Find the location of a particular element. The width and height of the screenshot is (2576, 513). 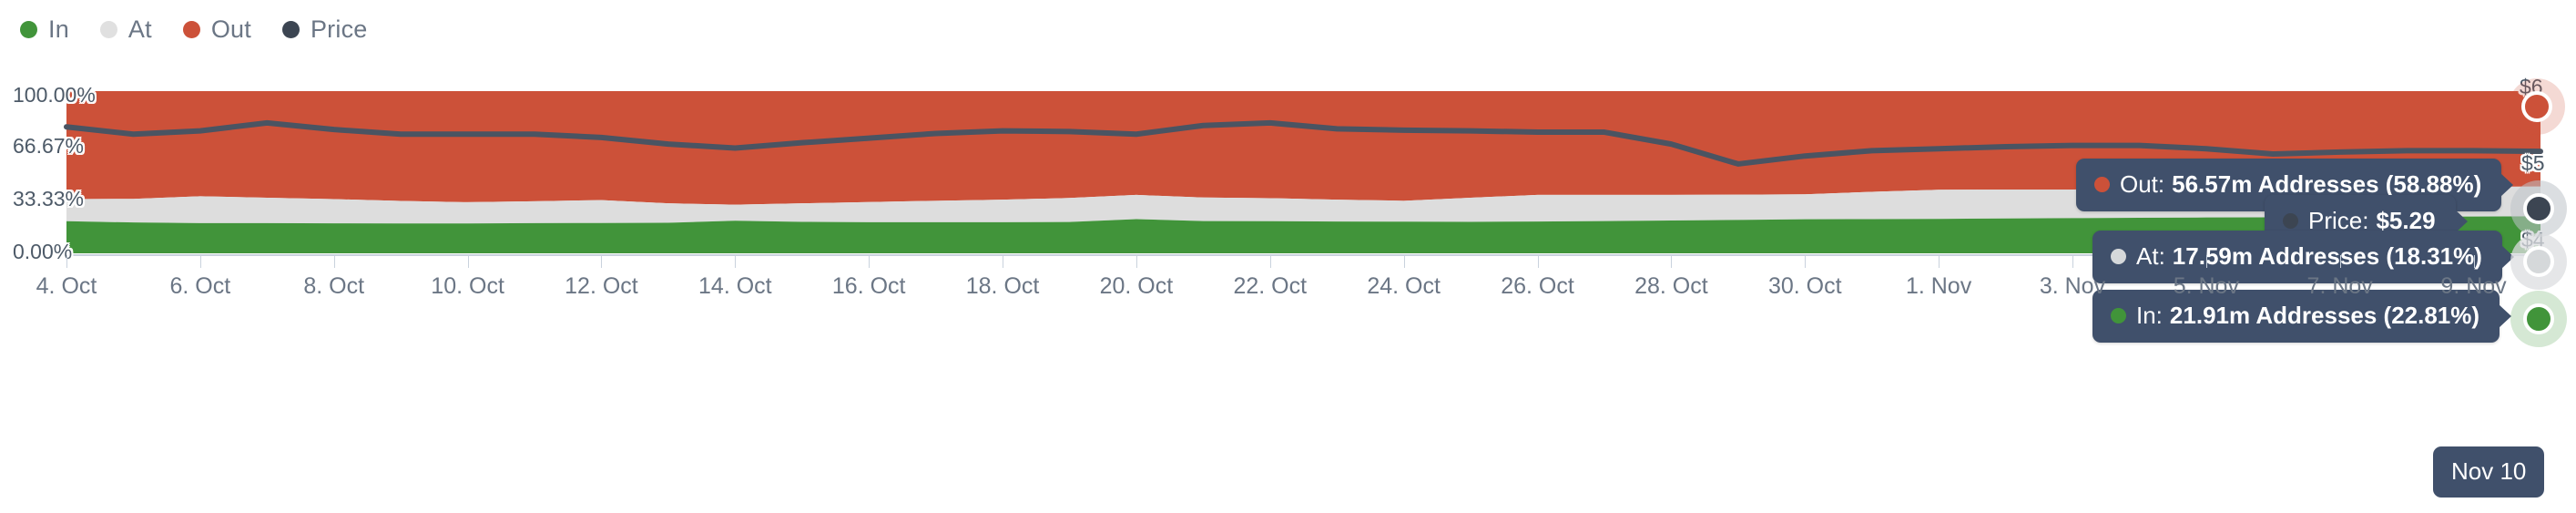

tooltip-key-at: At: is located at coordinates (2150, 256).